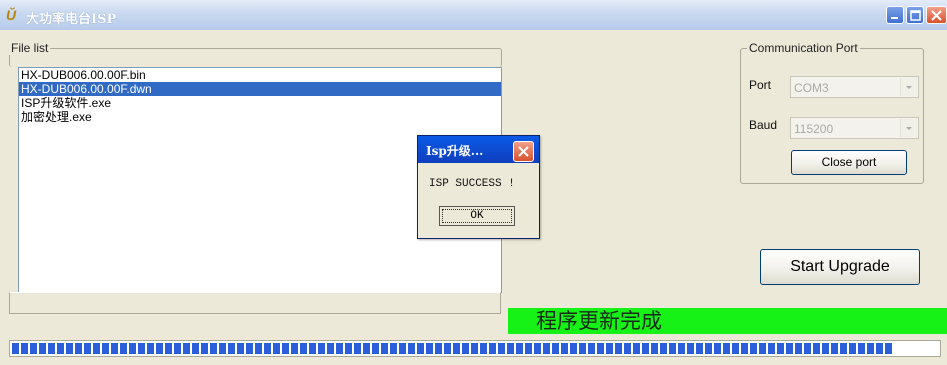 Image resolution: width=947 pixels, height=365 pixels. Describe the element at coordinates (452, 348) in the screenshot. I see `progress-fill` at that location.